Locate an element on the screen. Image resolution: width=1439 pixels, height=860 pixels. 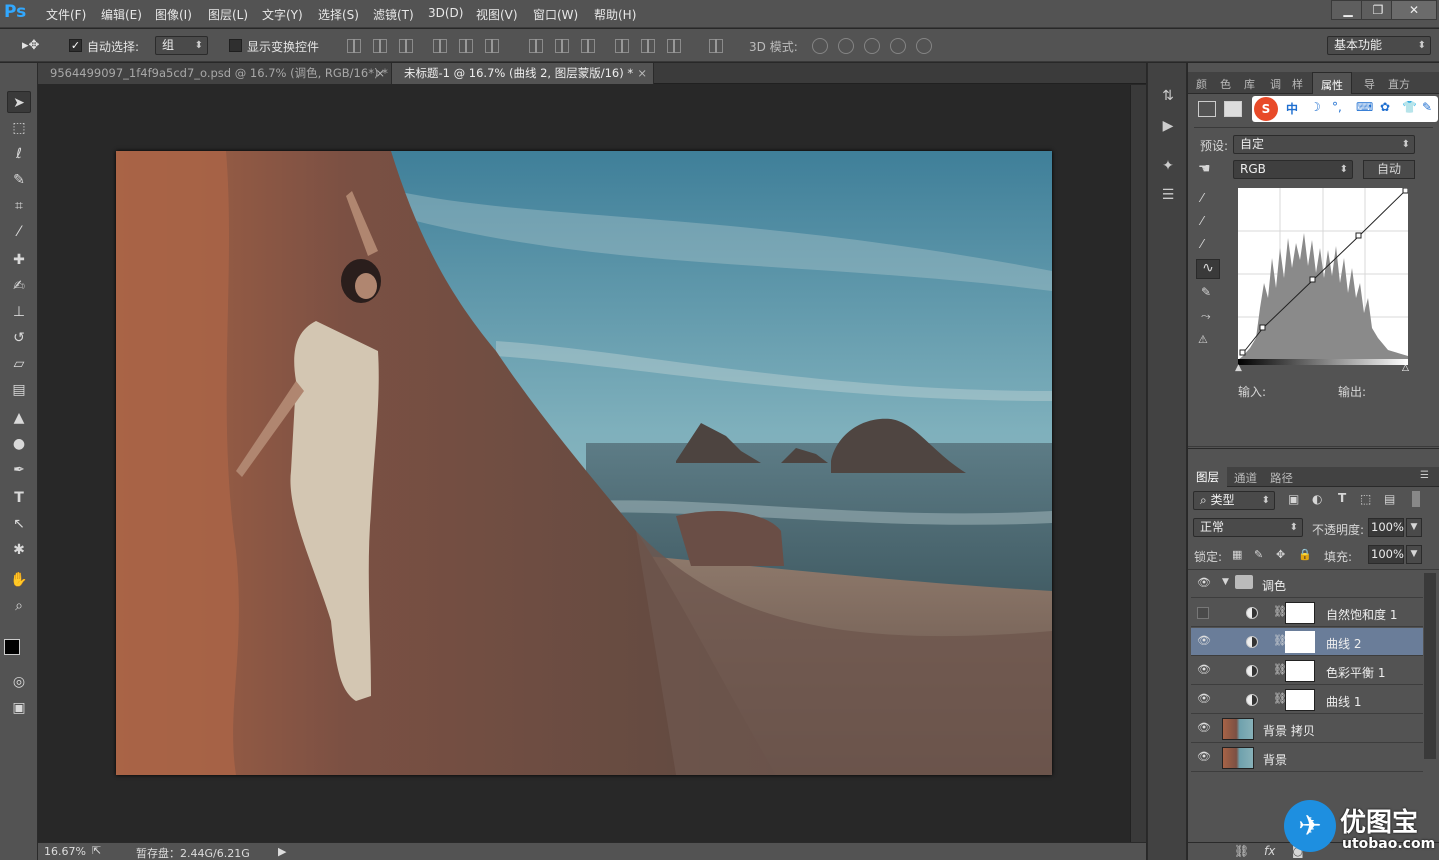
layer-filter-dropdown: ⌕ 类型 is located at coordinates (1234, 500).